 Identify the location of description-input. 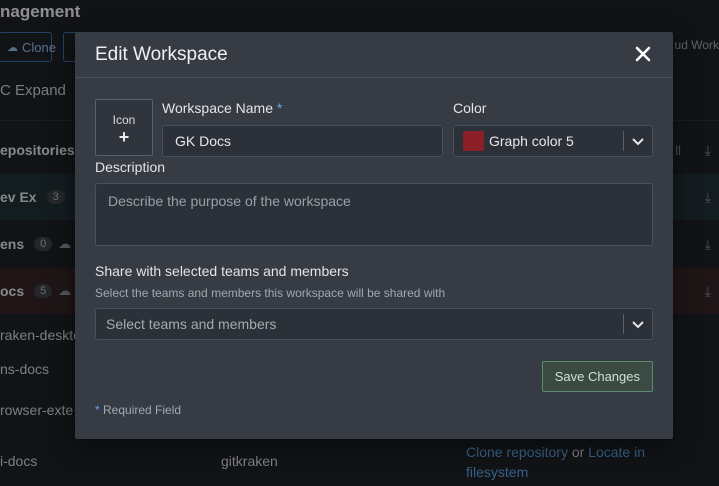
(374, 214).